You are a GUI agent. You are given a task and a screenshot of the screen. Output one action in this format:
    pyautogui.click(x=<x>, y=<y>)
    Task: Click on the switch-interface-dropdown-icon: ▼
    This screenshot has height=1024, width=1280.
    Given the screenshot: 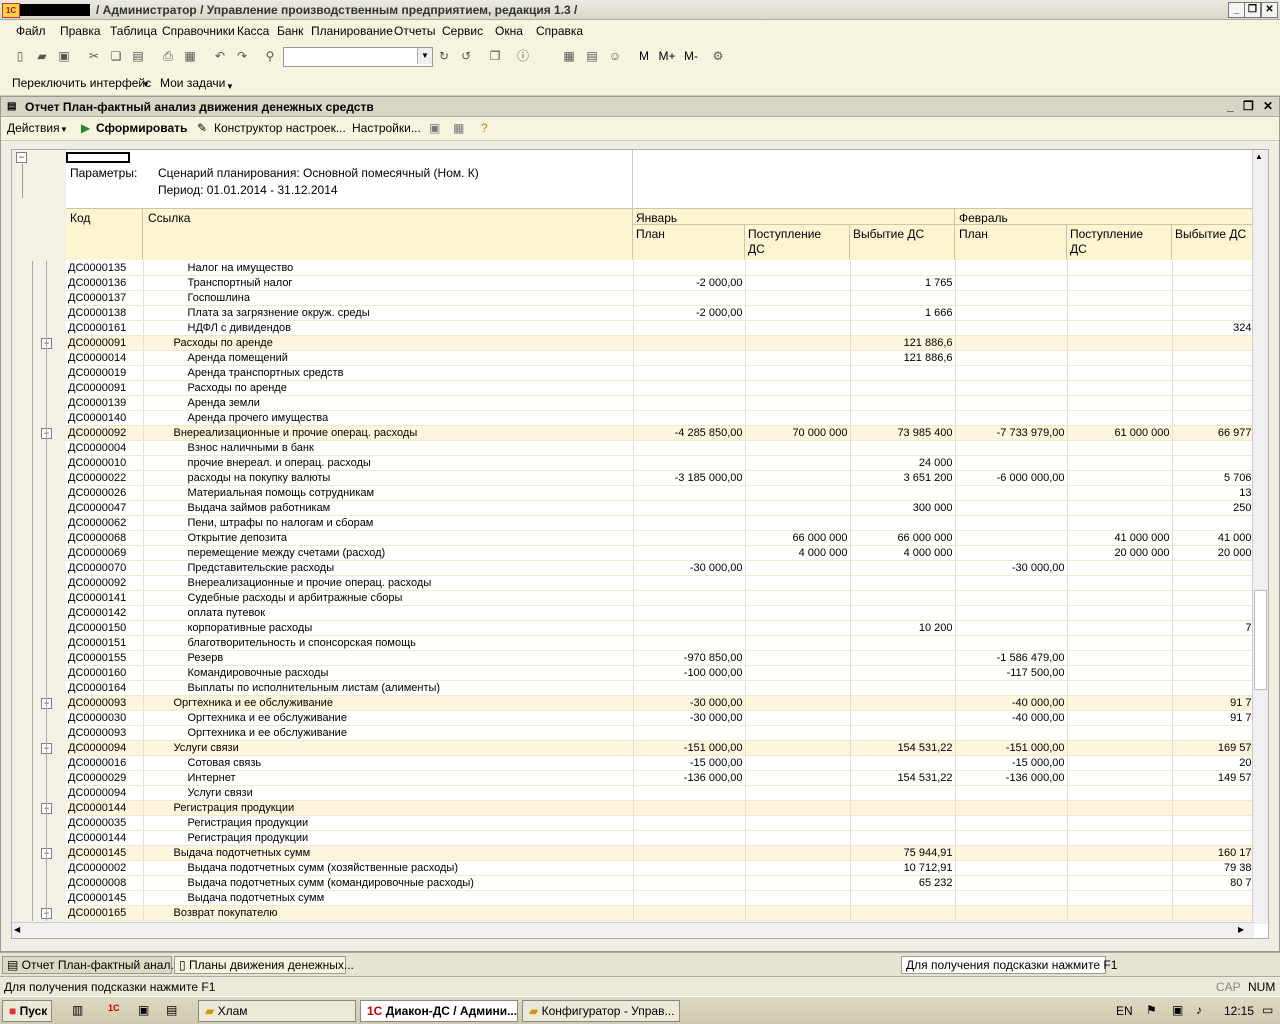 What is the action you would take?
    pyautogui.click(x=146, y=84)
    